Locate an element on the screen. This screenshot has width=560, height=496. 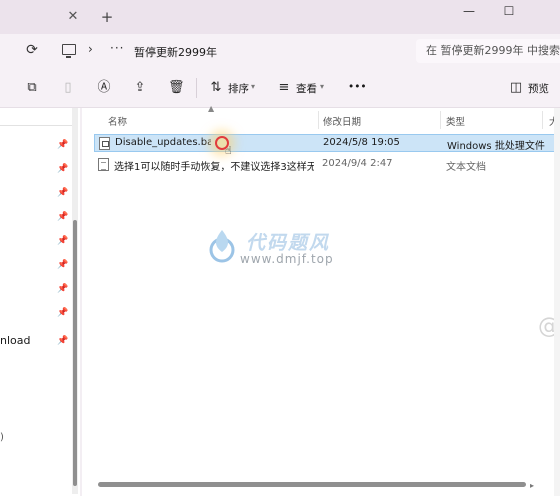
rename-icon: Ⓐ is located at coordinates (104, 88).